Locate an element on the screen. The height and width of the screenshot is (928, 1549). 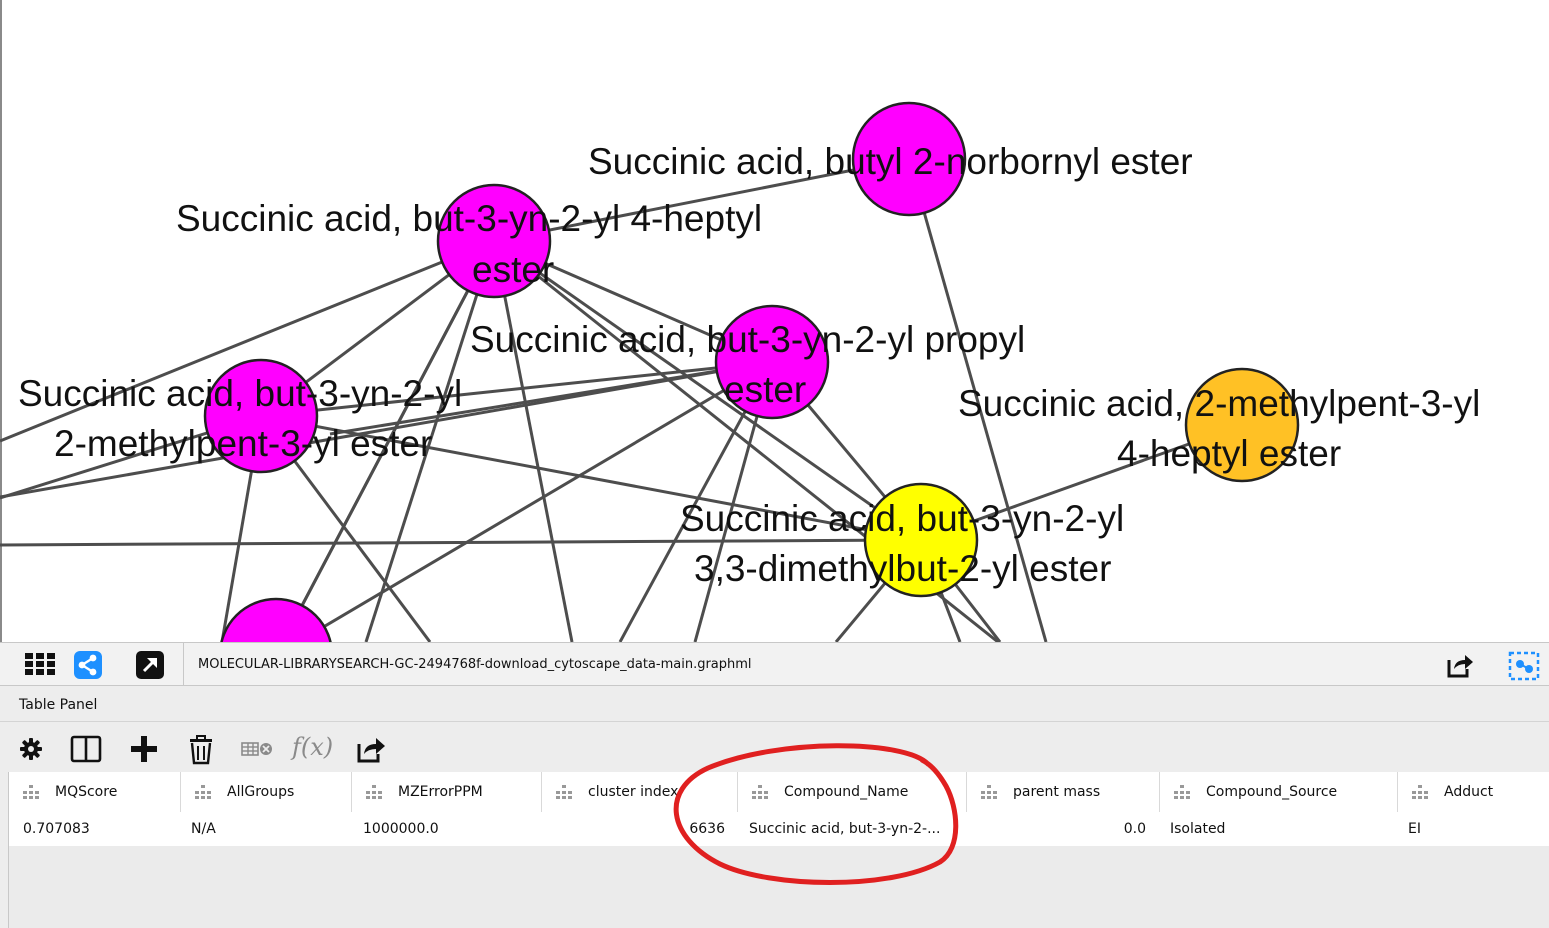
export-table-icon is located at coordinates (371, 749).